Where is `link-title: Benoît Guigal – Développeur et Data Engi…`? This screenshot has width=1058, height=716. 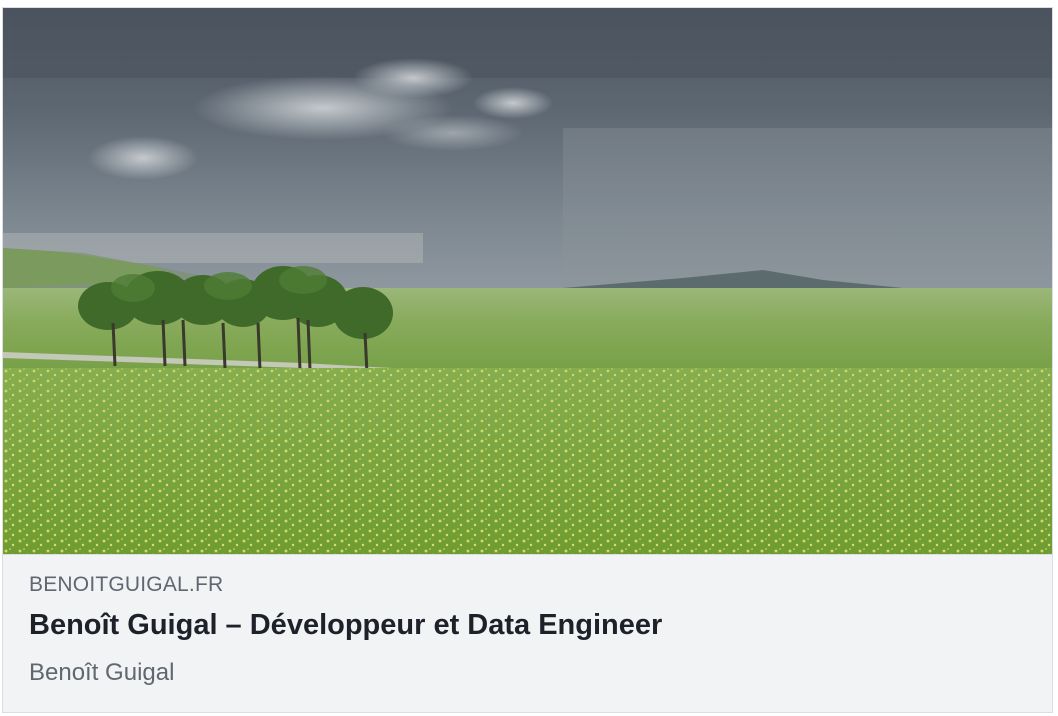
link-title: Benoît Guigal – Développeur et Data Engi… is located at coordinates (345, 625).